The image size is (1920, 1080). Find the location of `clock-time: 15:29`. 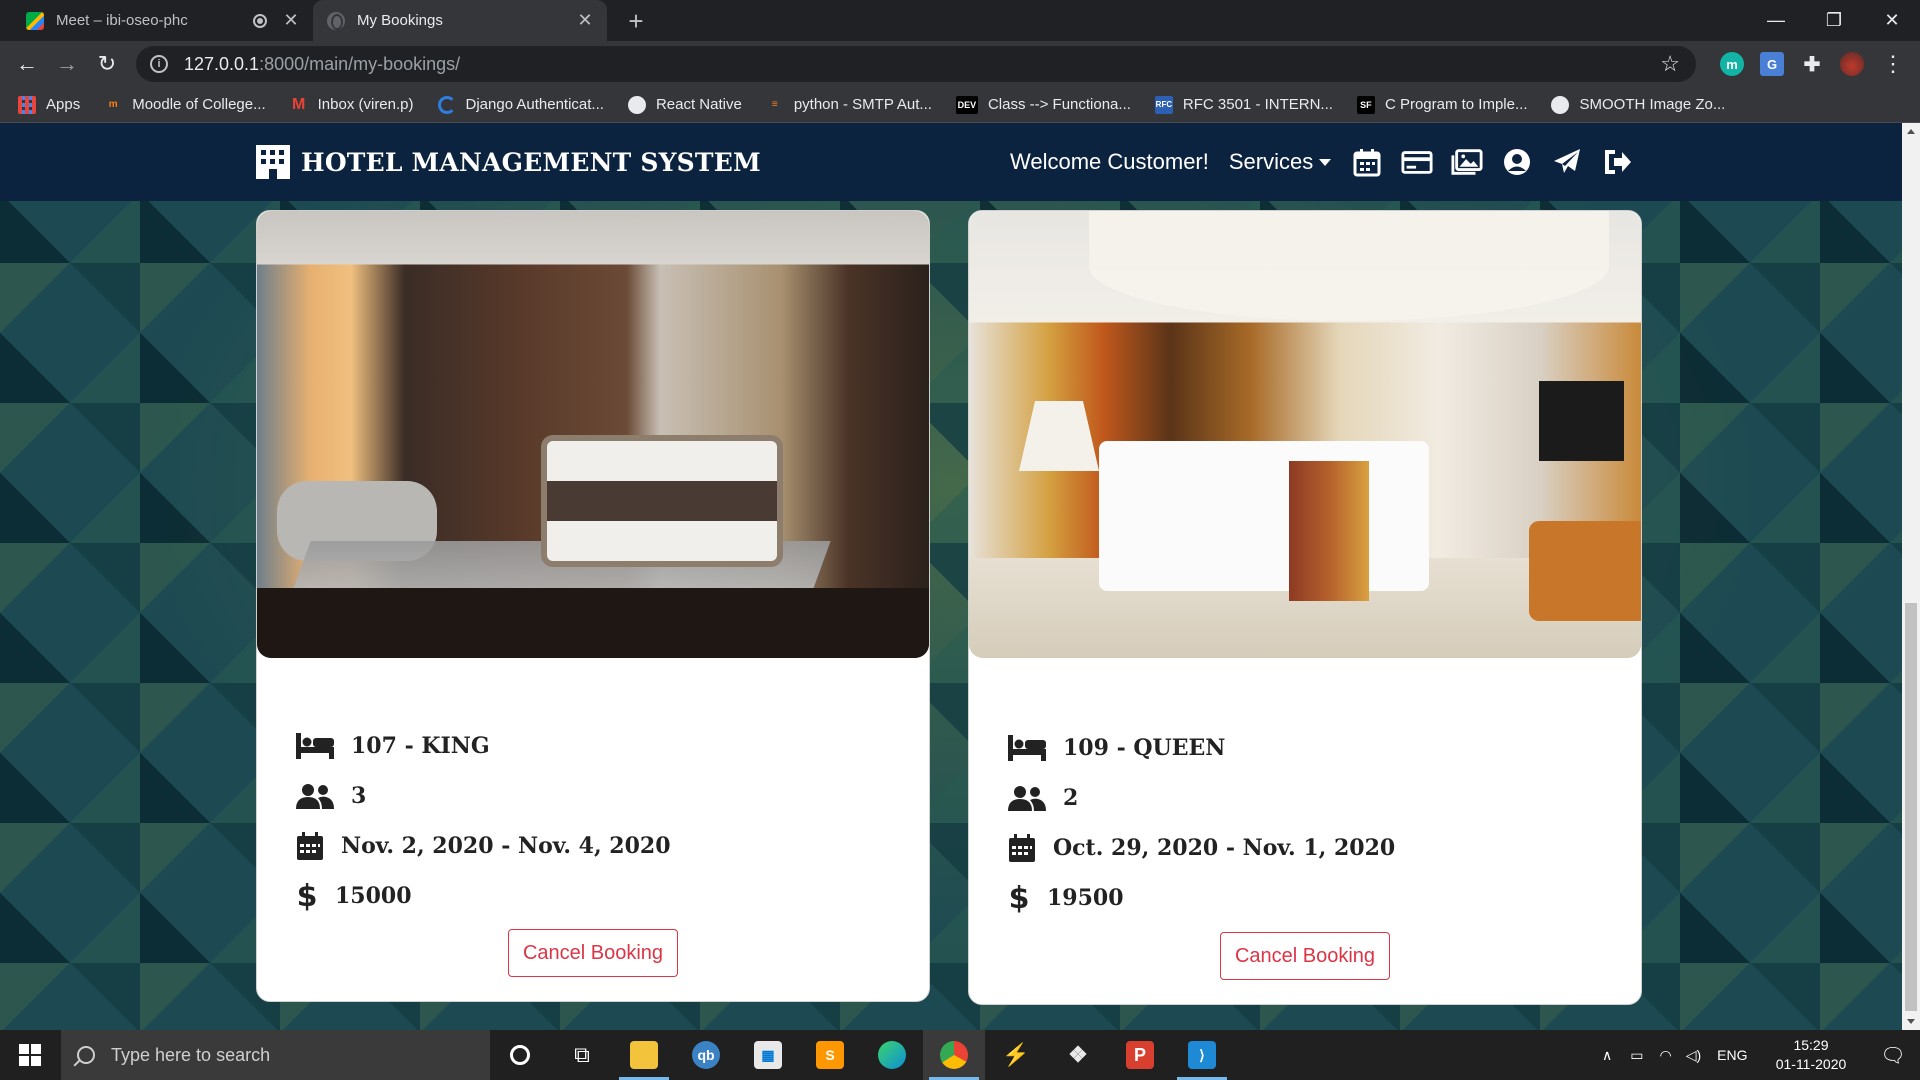

clock-time: 15:29 is located at coordinates (1811, 1045).